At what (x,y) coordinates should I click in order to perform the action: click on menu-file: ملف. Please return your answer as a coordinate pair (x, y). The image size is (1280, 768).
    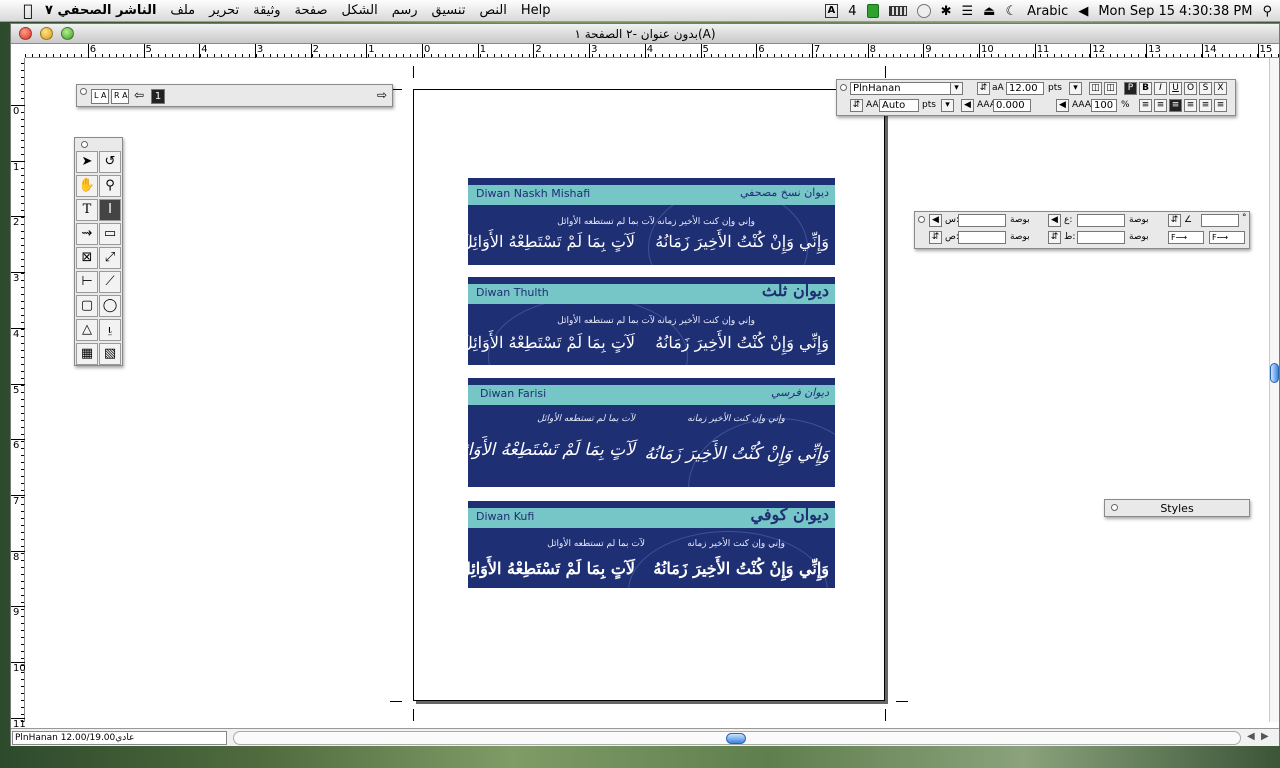
    Looking at the image, I should click on (182, 10).